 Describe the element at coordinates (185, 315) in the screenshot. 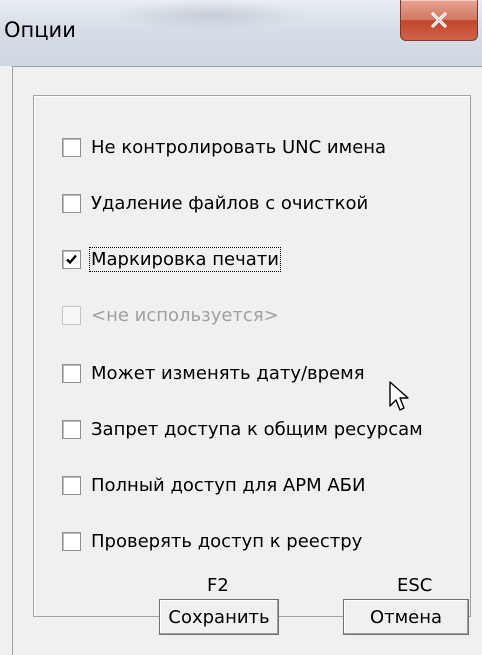

I see `option-label: <не используется>` at that location.